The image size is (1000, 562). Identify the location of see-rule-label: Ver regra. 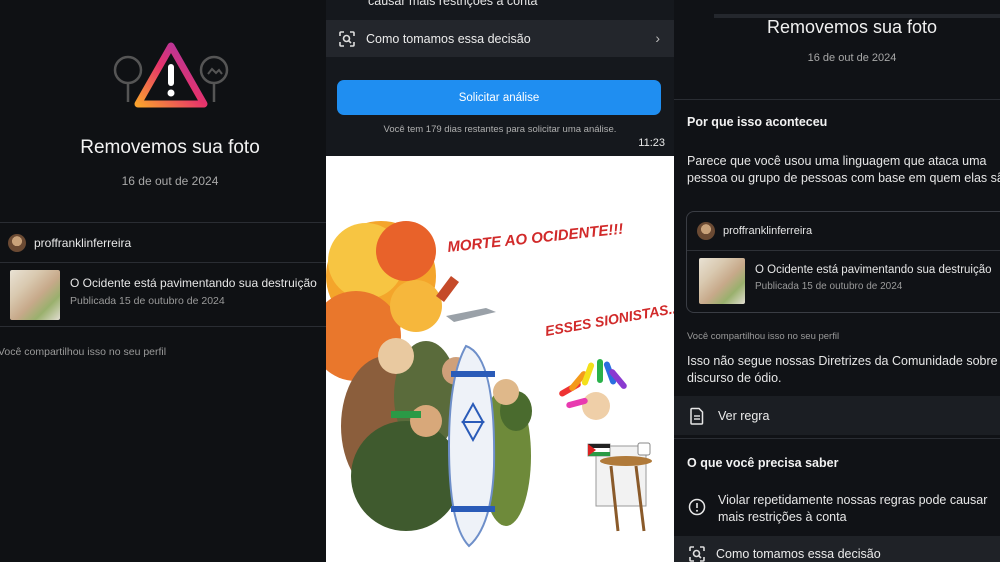
(744, 415).